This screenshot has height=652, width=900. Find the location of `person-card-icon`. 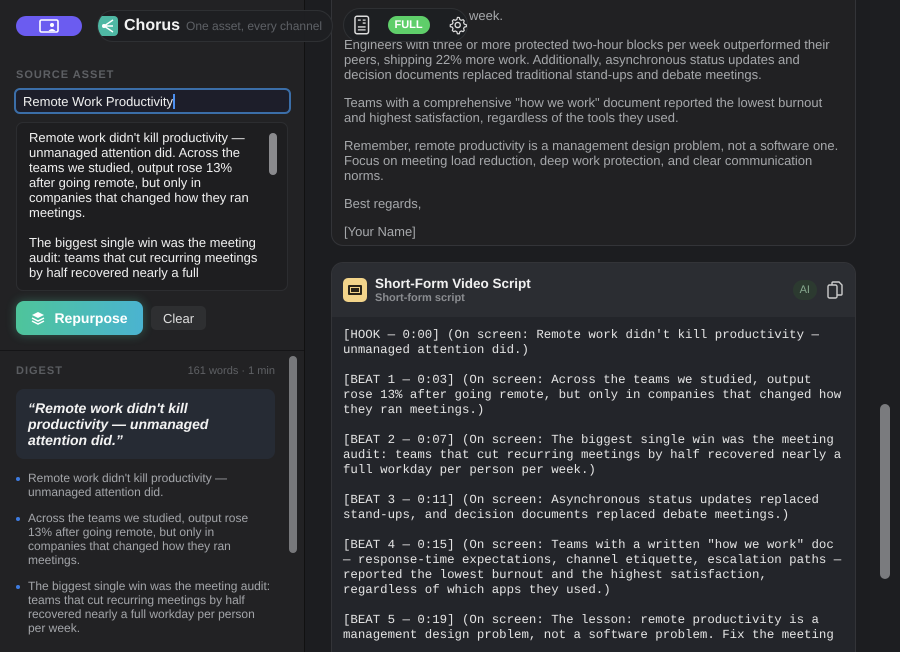

person-card-icon is located at coordinates (49, 26).